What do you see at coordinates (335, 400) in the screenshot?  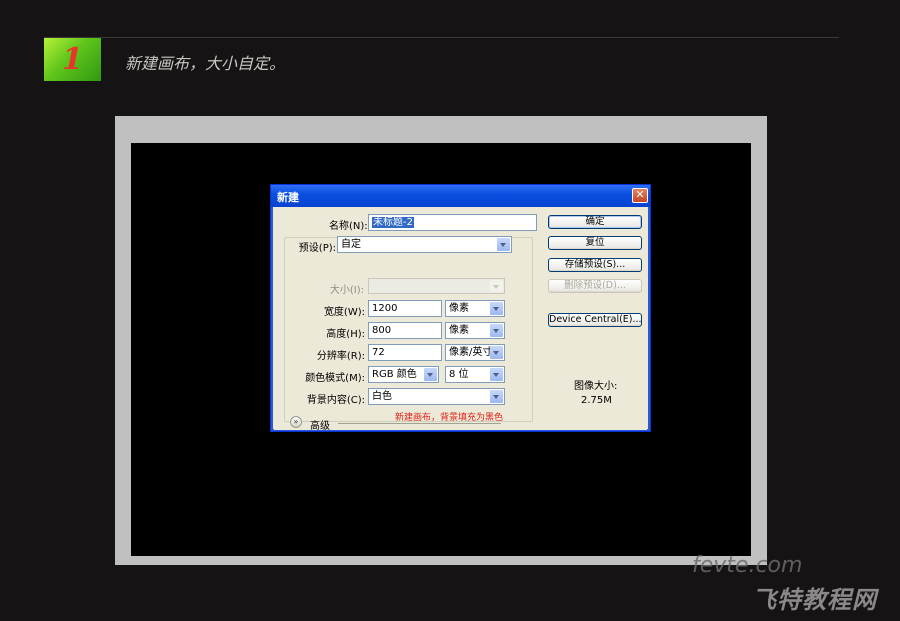 I see `background-label: 背景内容(C):` at bounding box center [335, 400].